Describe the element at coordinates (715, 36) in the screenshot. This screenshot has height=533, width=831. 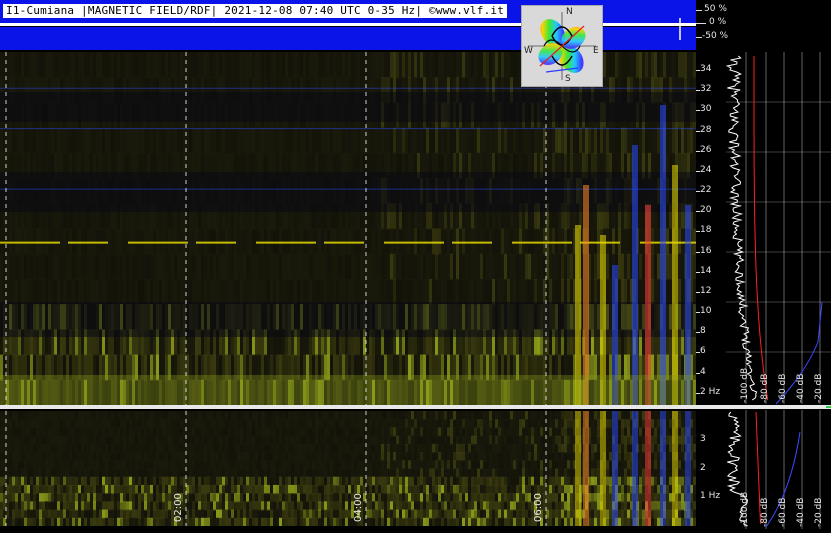
I see `percent-label-minus-50: -50 %` at that location.